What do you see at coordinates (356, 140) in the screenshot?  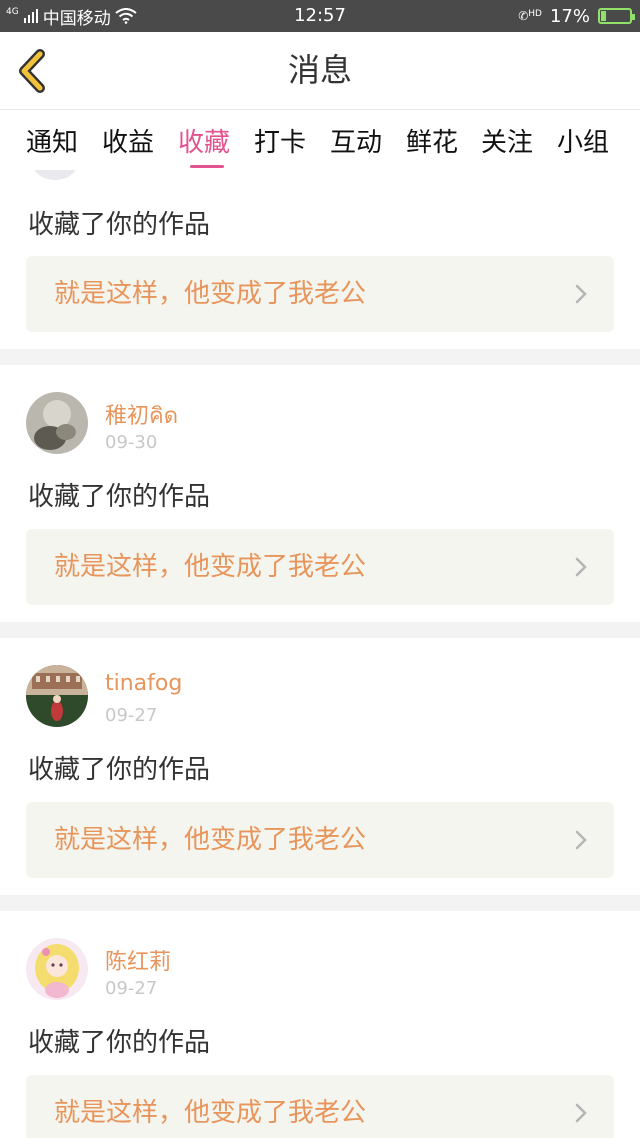 I see `tab-interaction: 互动` at bounding box center [356, 140].